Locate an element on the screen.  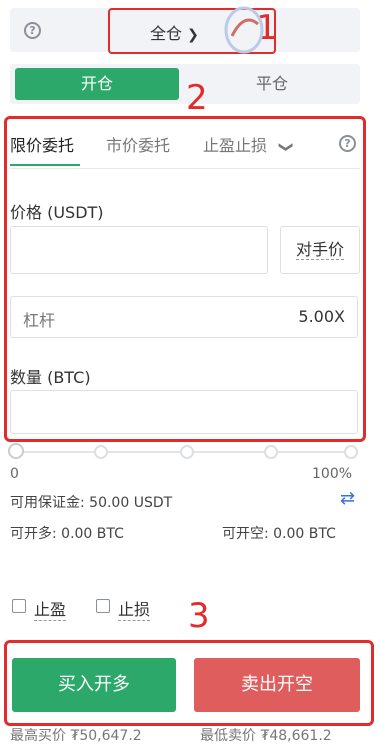
best-bid-price: 最高买价 ₮50,647.2 is located at coordinates (76, 736).